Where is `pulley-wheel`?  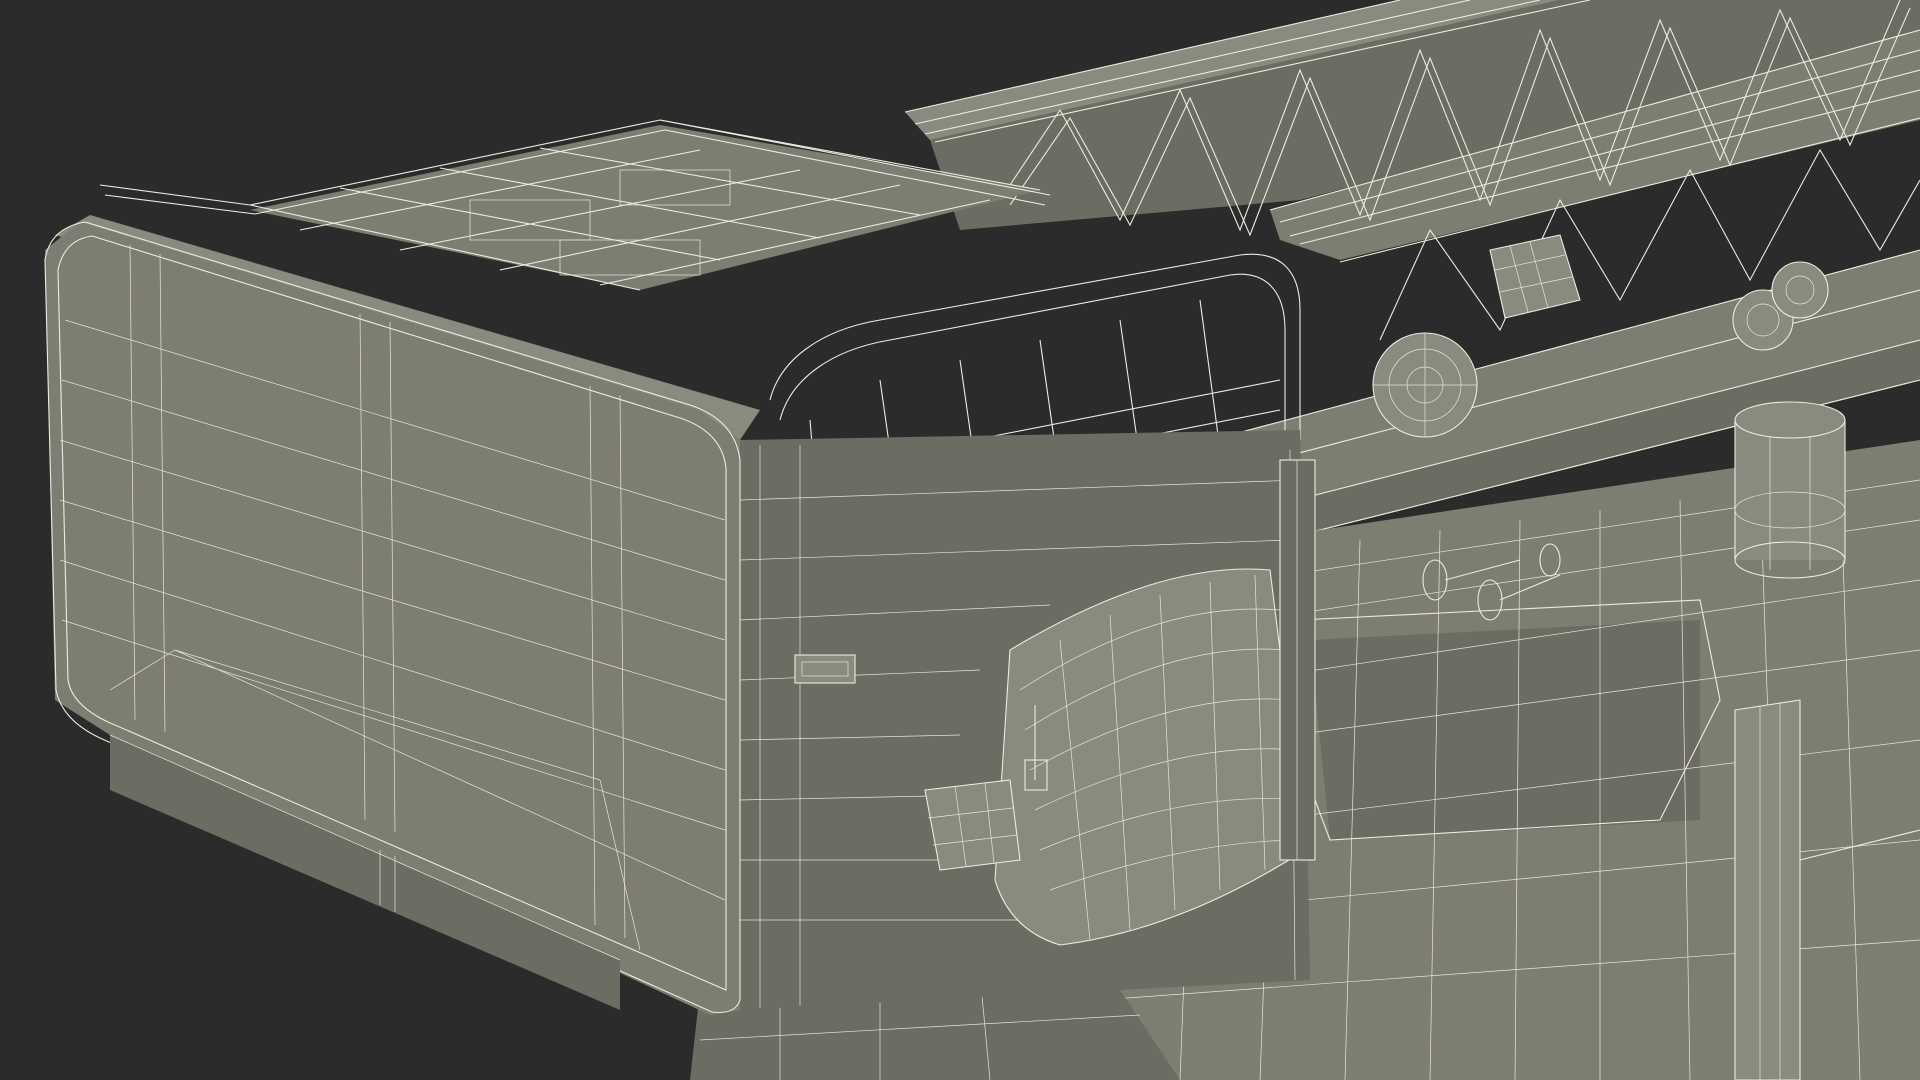
pulley-wheel is located at coordinates (1425, 385).